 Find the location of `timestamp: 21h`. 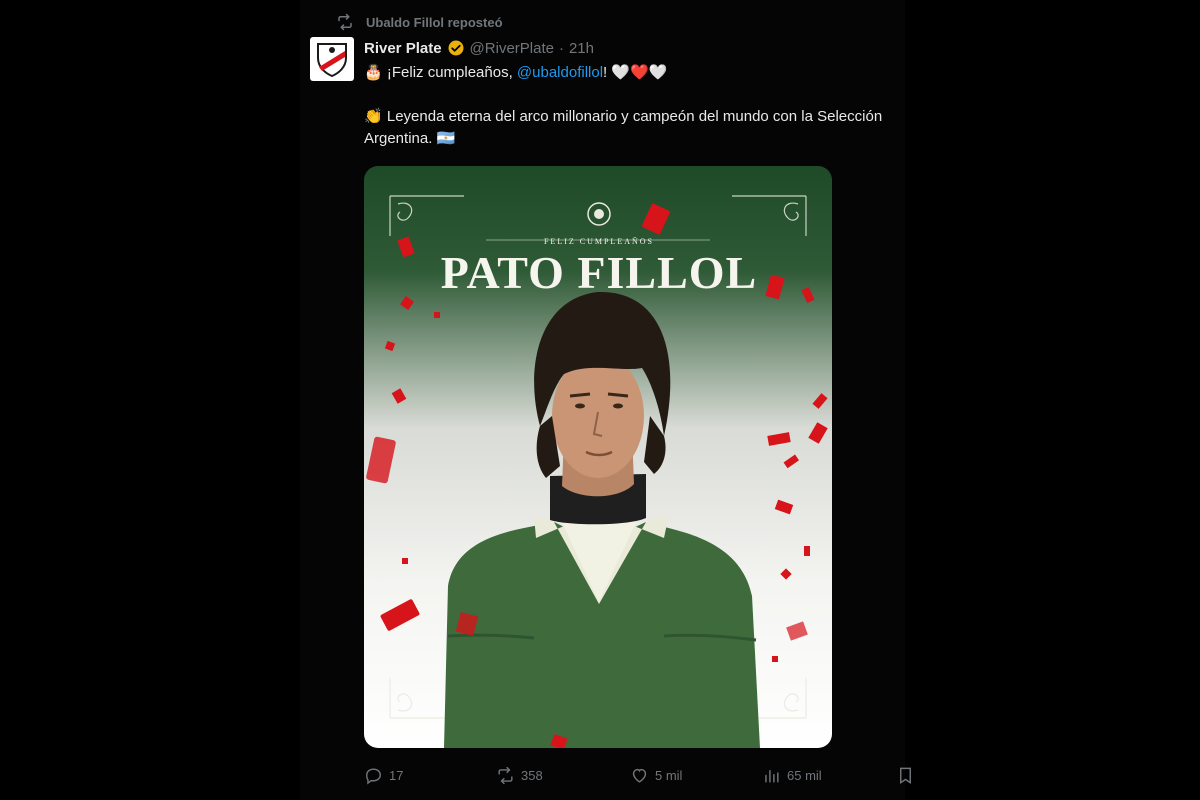

timestamp: 21h is located at coordinates (581, 48).